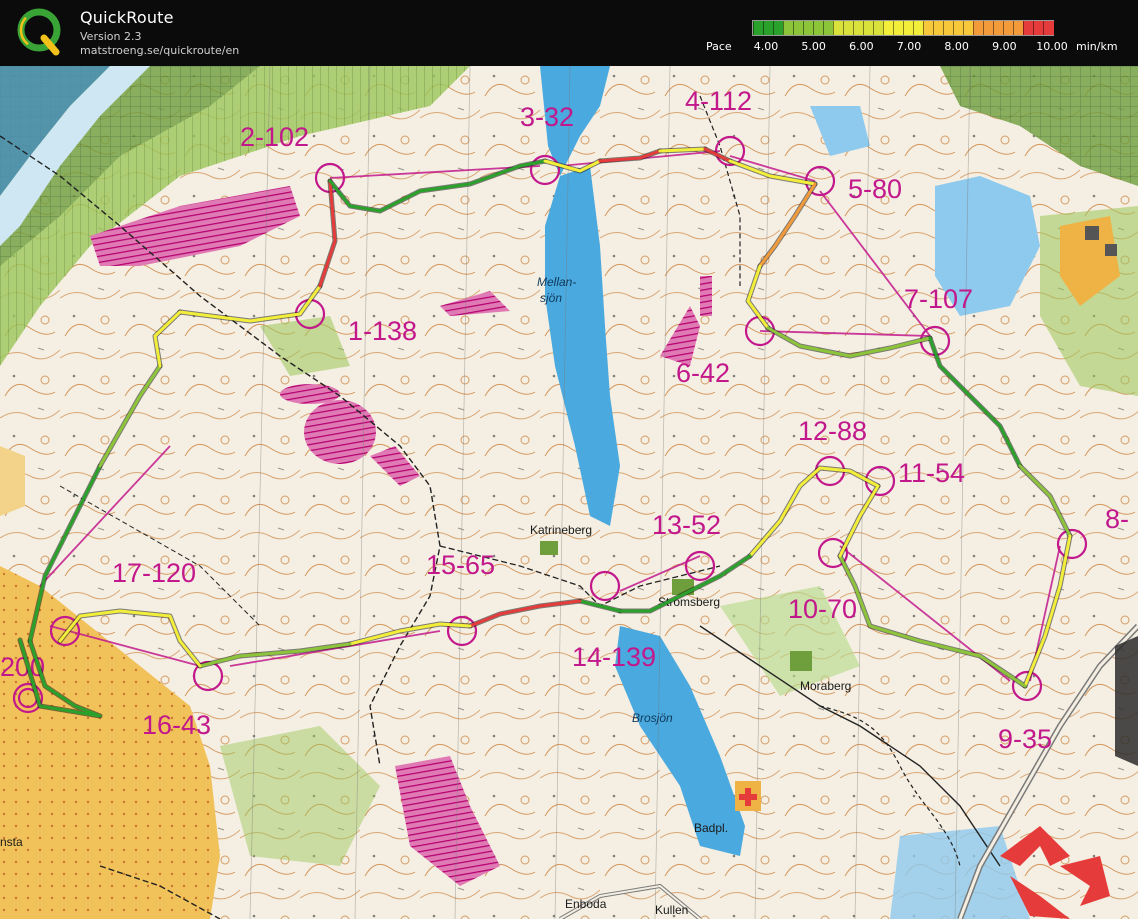 This screenshot has width=1138, height=919. Describe the element at coordinates (1025, 739) in the screenshot. I see `control-label-9: 9-35` at that location.